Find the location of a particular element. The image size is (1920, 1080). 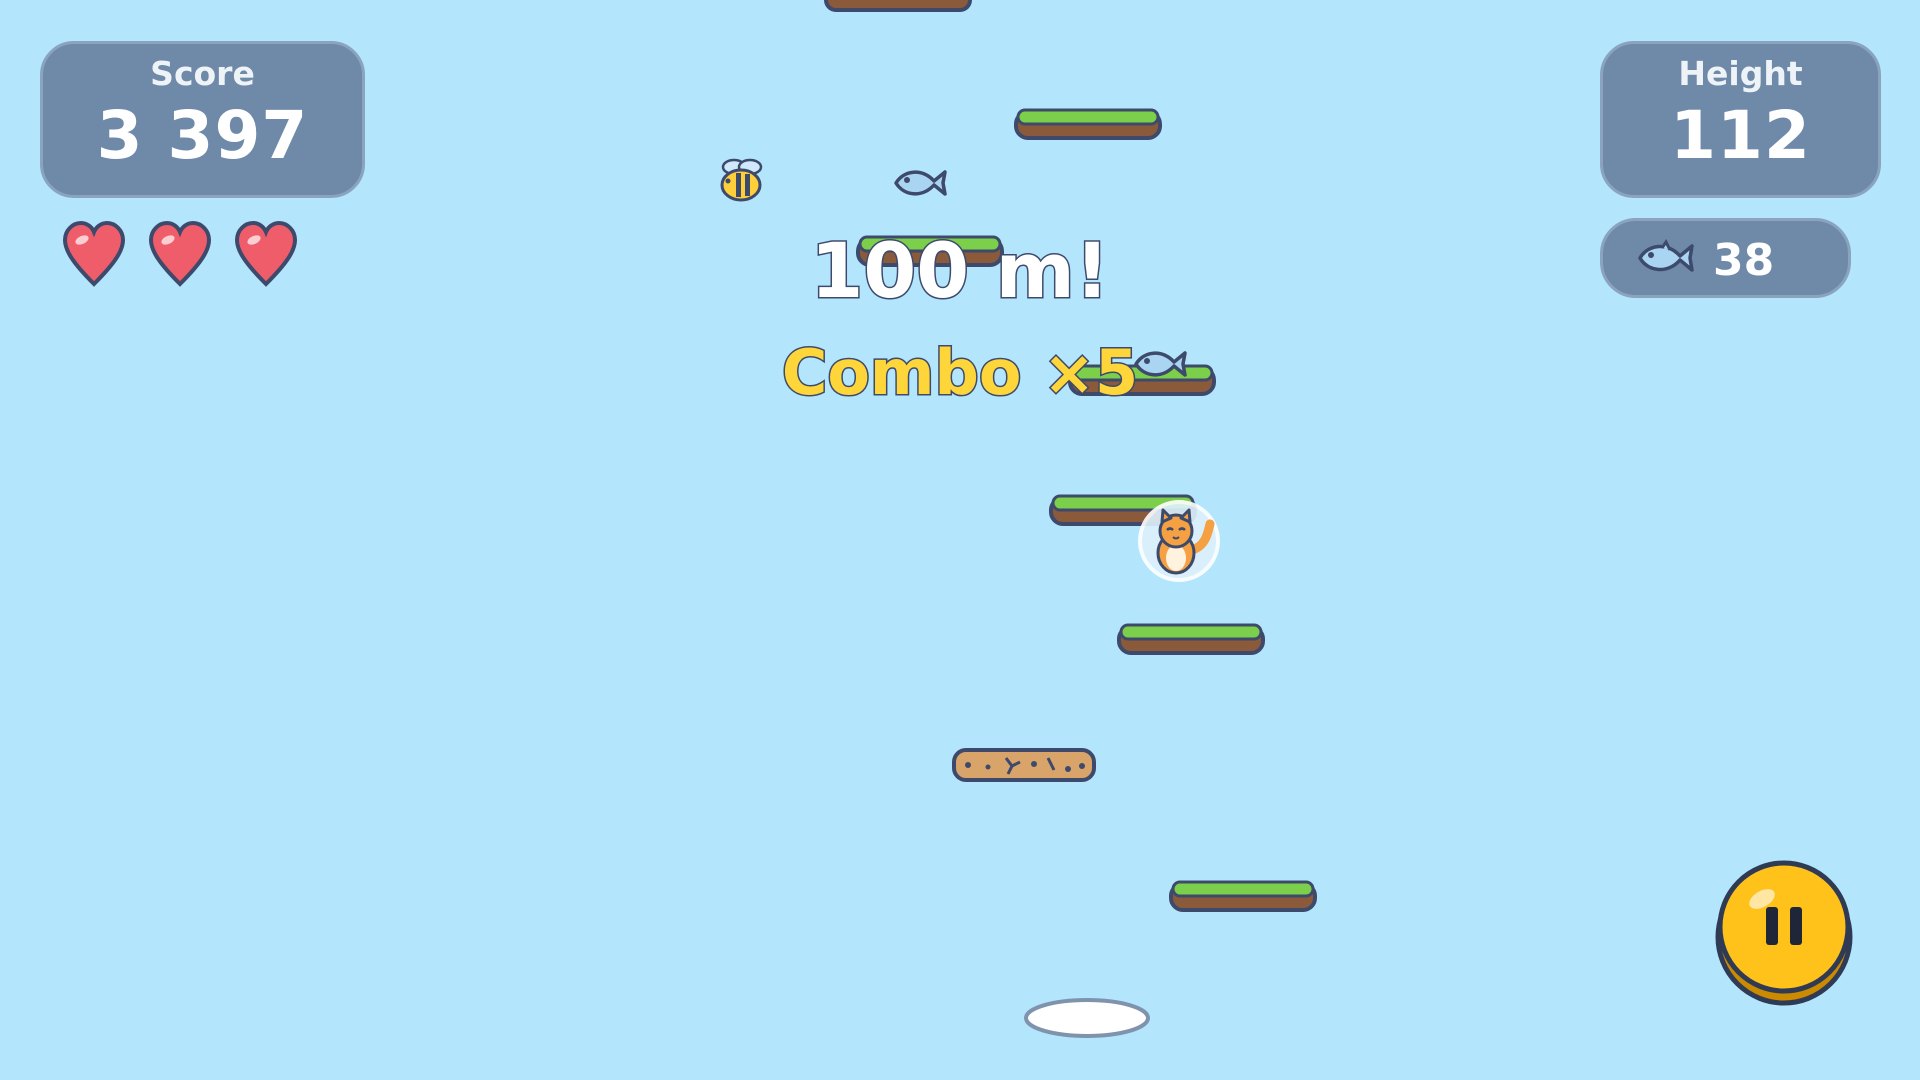

score-panel: Score 3 397 is located at coordinates (202, 119).